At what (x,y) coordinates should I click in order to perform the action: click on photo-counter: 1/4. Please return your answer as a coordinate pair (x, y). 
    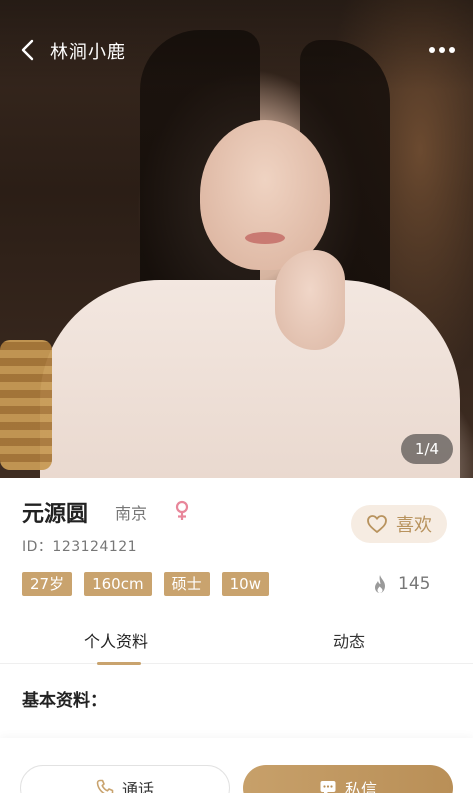
    Looking at the image, I should click on (427, 449).